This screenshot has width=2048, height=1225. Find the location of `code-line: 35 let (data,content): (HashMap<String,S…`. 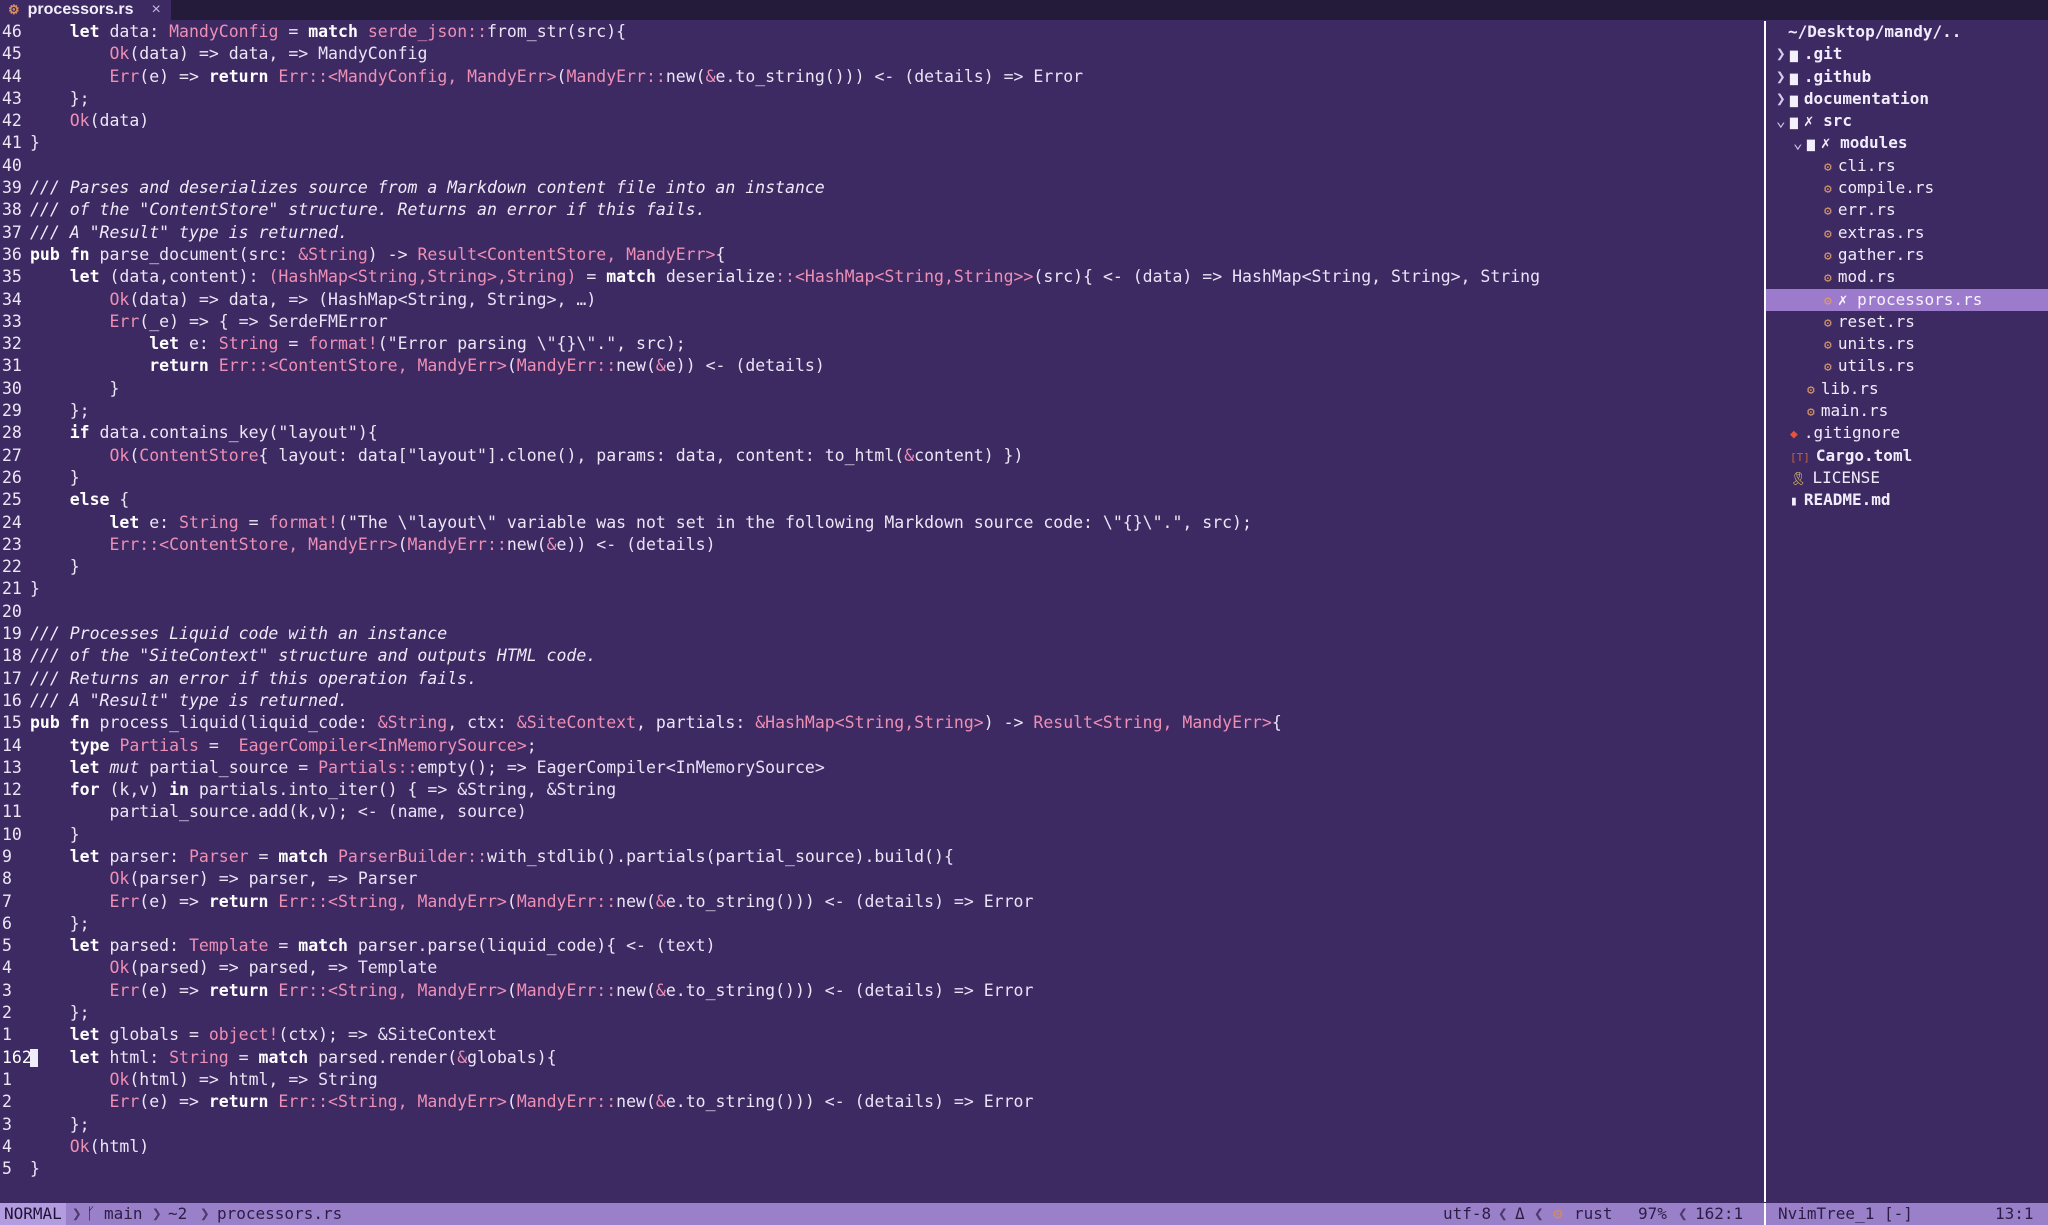

code-line: 35 let (data,content): (HashMap<String,S… is located at coordinates (882, 277).